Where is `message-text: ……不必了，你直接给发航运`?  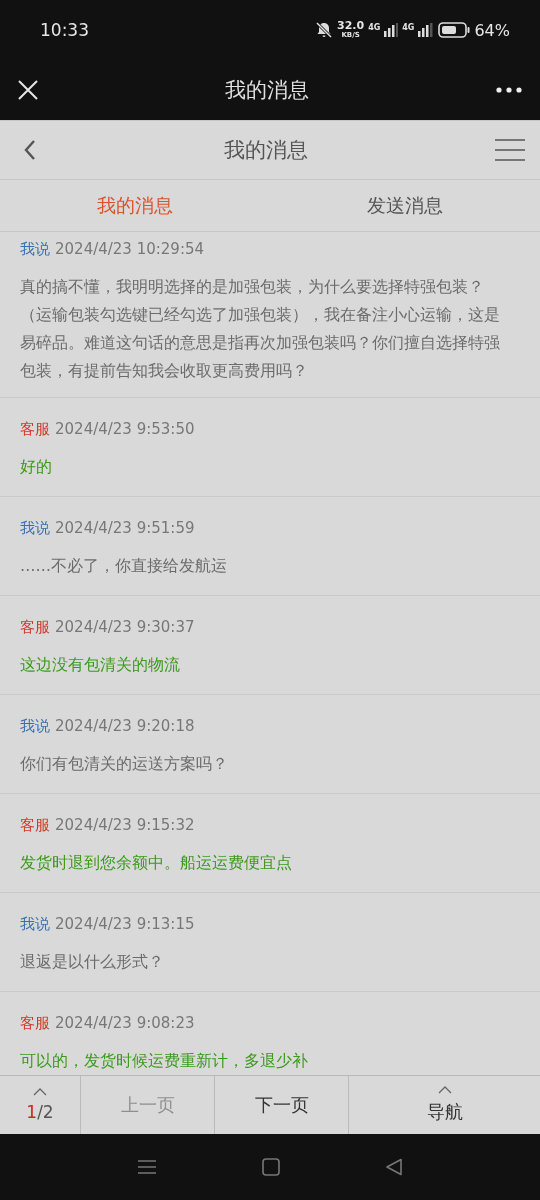
message-text: ……不必了，你直接给发航运 is located at coordinates (124, 566).